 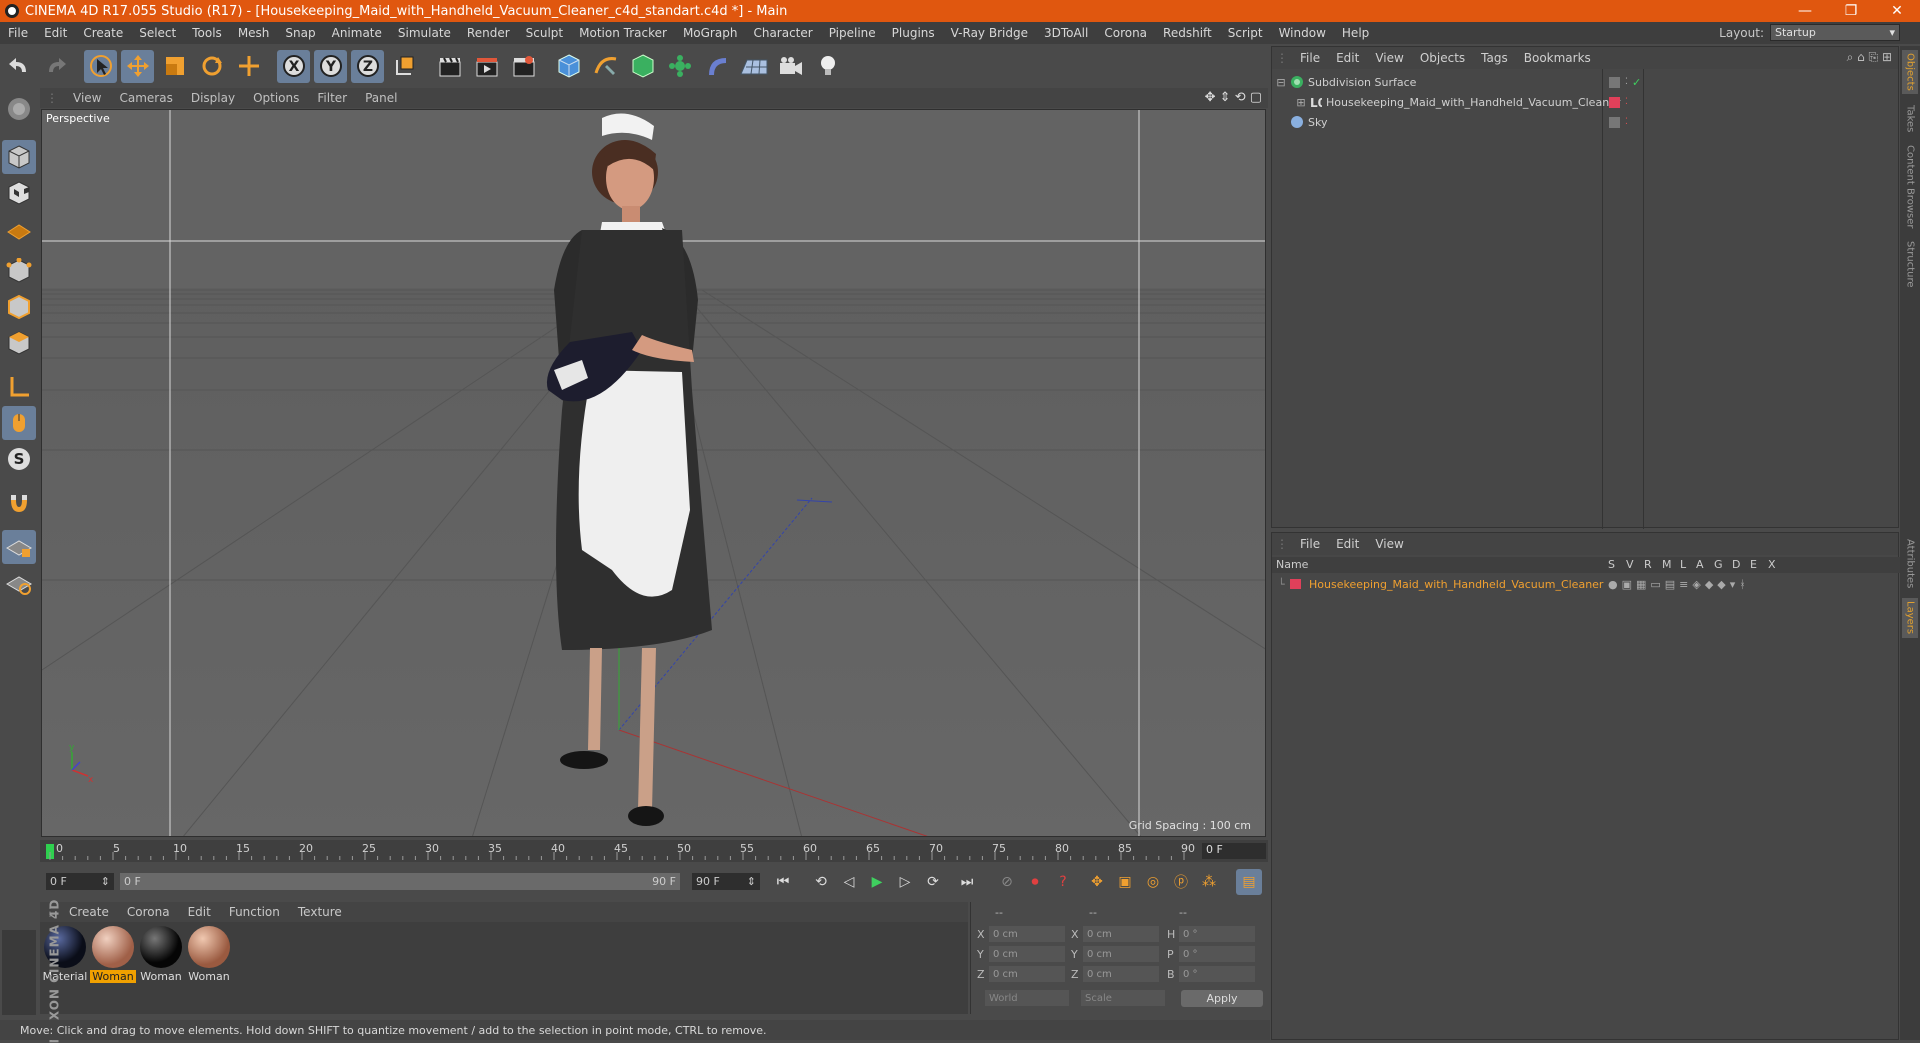 I want to click on key-point-level-button: ⁂, so click(x=1209, y=882).